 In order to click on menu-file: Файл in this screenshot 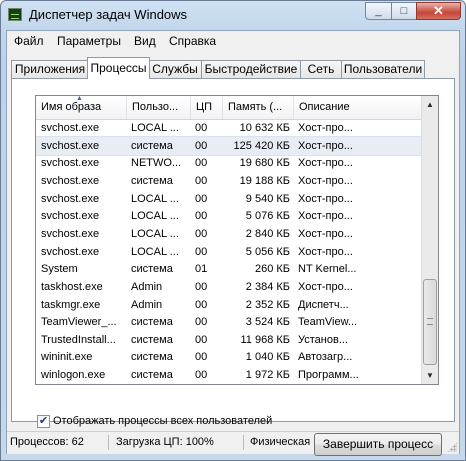, I will do `click(29, 41)`.